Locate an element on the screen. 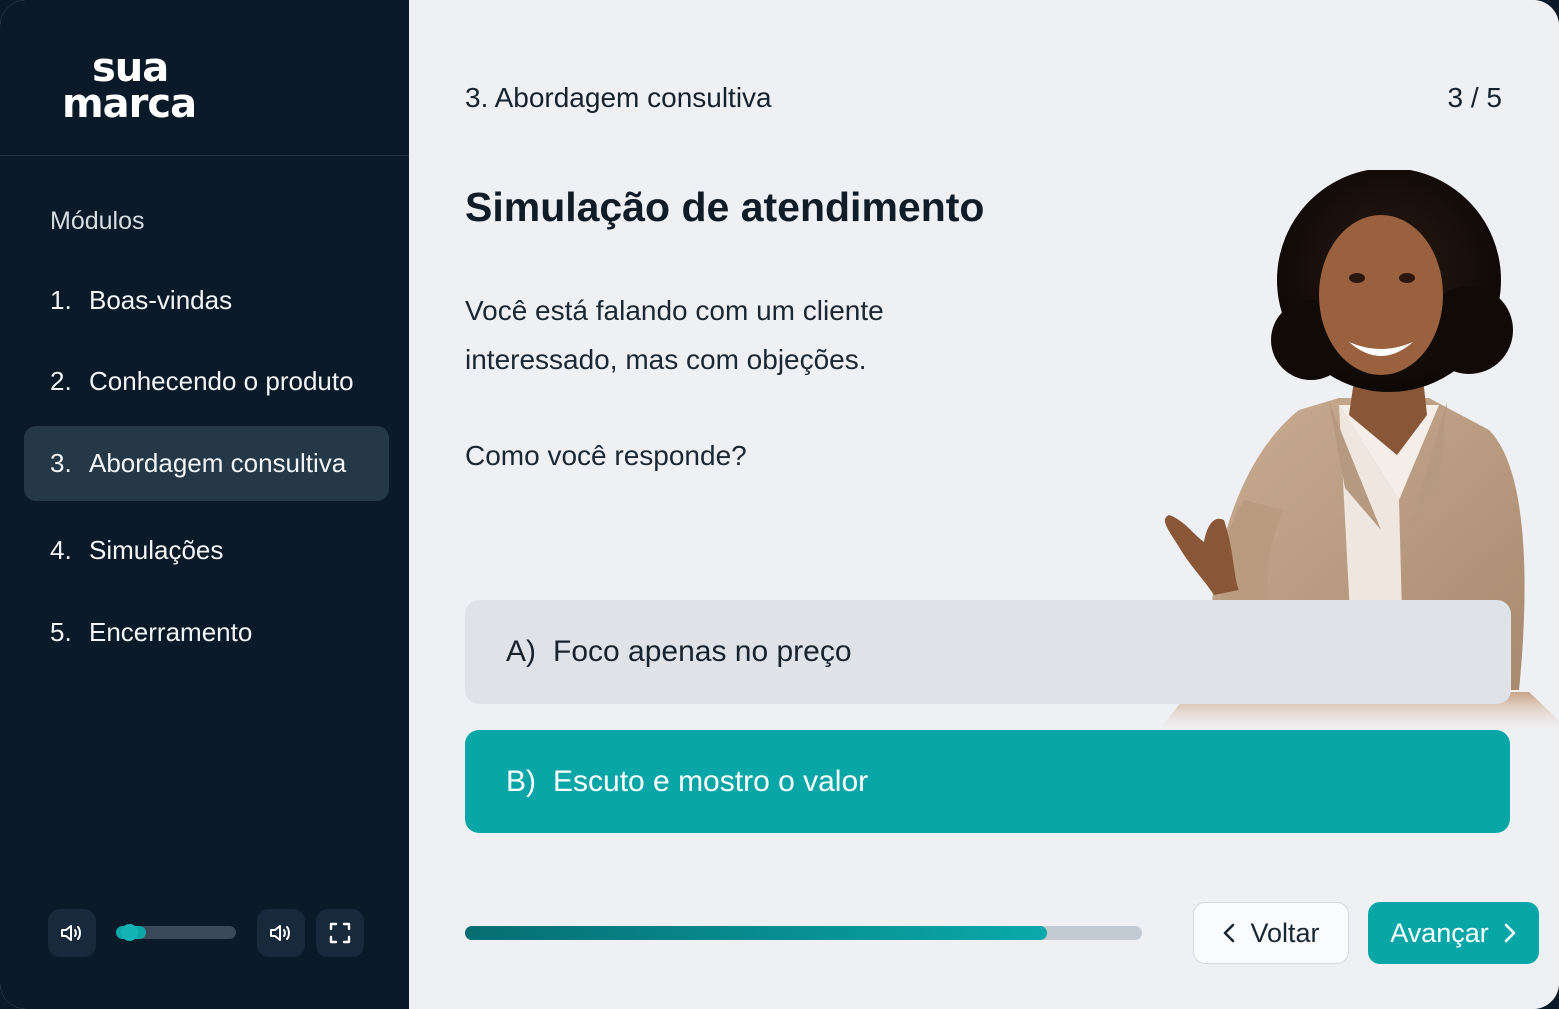  fullscreen-icon is located at coordinates (340, 933).